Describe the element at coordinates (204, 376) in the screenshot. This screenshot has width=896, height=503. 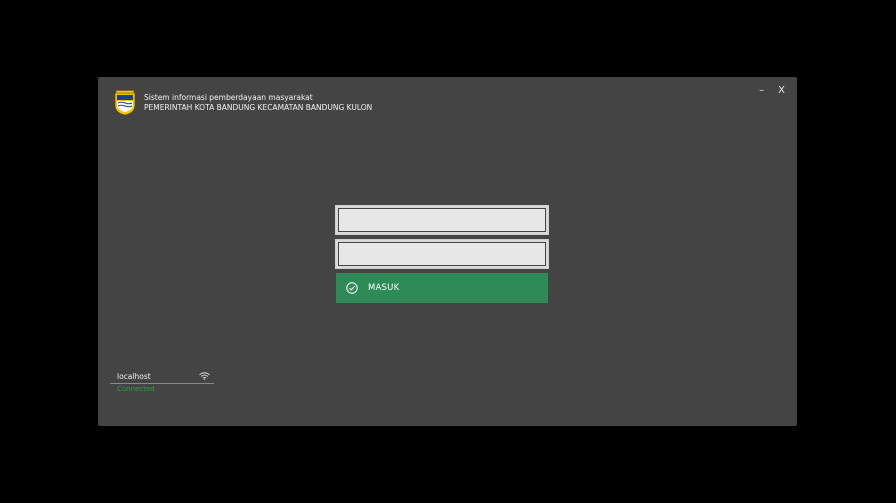
I see `wifi-icon` at that location.